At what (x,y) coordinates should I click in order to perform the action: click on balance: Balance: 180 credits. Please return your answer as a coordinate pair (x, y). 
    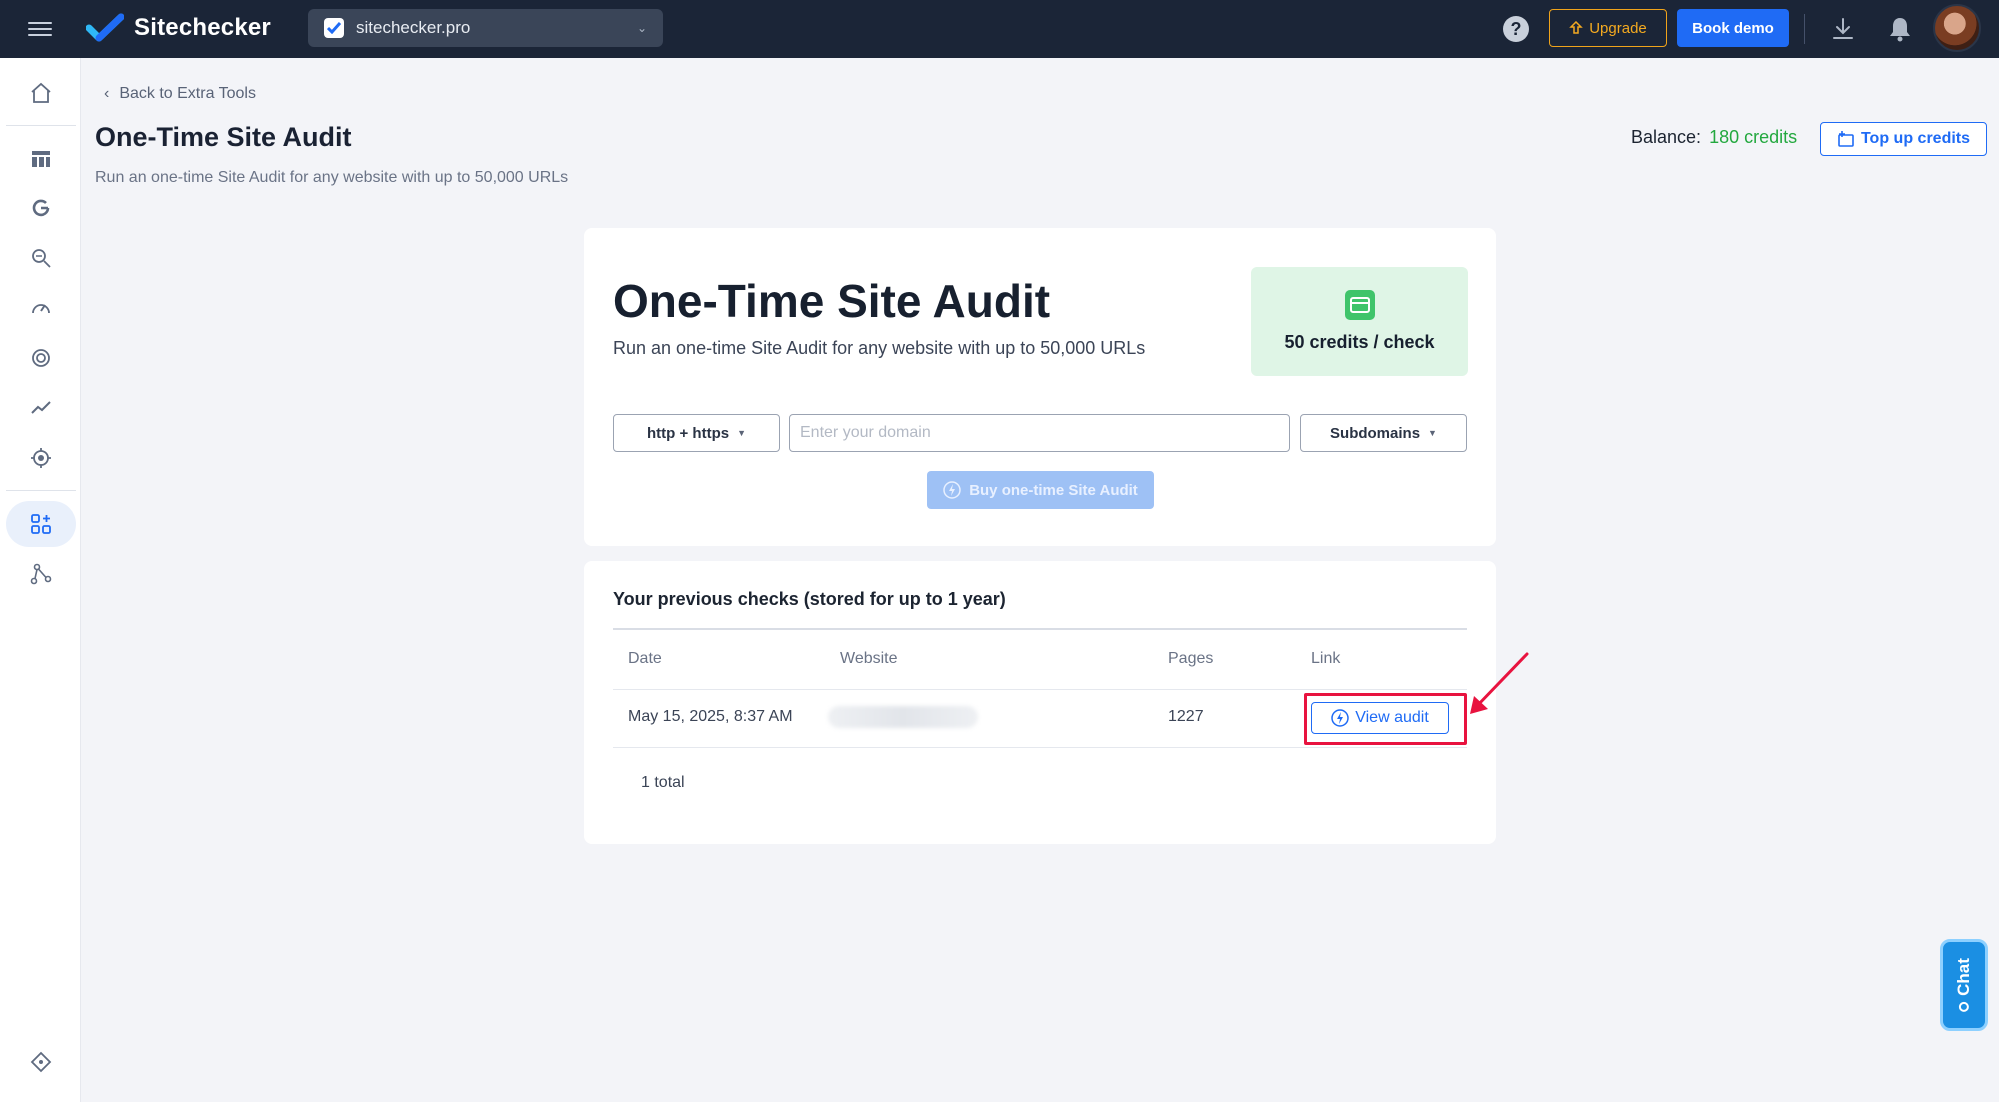
    Looking at the image, I should click on (1714, 137).